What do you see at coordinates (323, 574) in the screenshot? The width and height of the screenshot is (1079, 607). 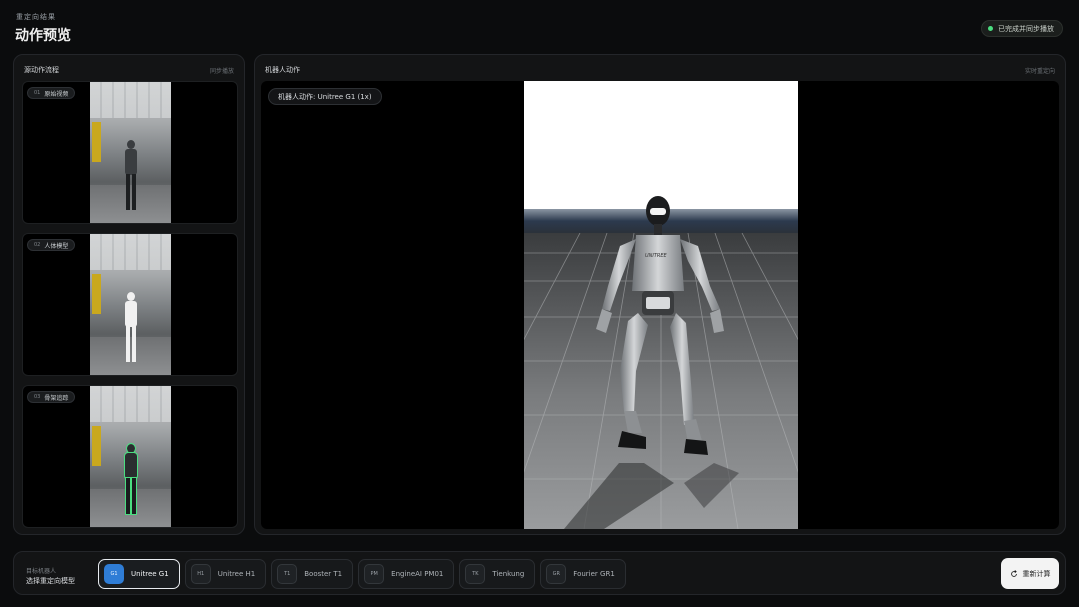 I see `robot-name: Booster T1` at bounding box center [323, 574].